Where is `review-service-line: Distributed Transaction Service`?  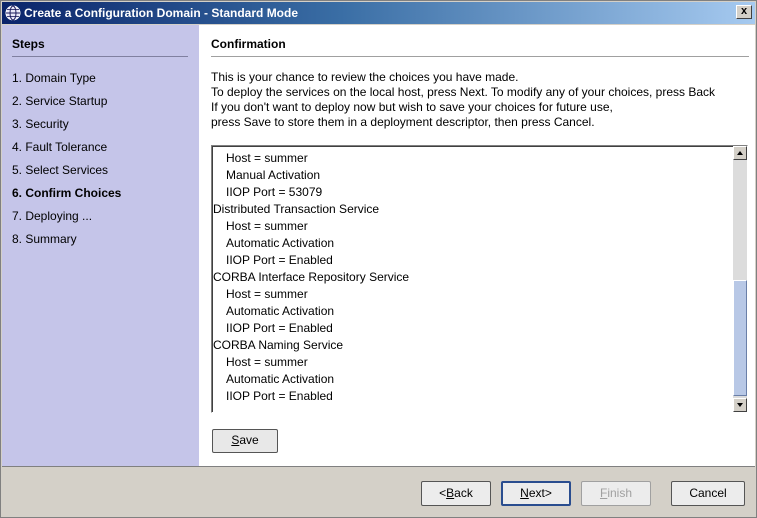 review-service-line: Distributed Transaction Service is located at coordinates (296, 209).